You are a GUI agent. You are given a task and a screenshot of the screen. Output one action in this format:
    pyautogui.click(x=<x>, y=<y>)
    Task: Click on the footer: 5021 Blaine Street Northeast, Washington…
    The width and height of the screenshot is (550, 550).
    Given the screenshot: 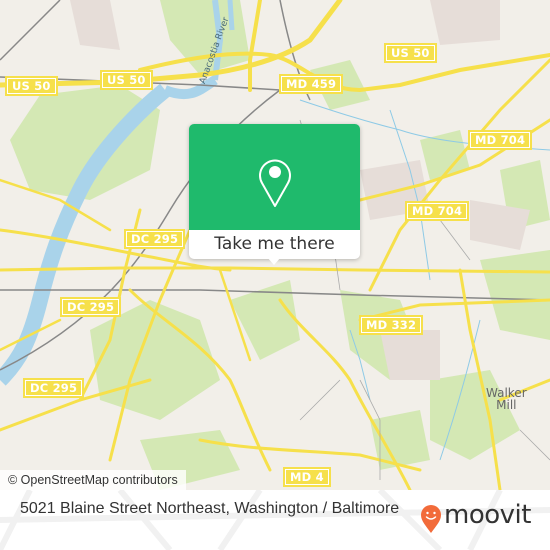 What is the action you would take?
    pyautogui.click(x=275, y=520)
    